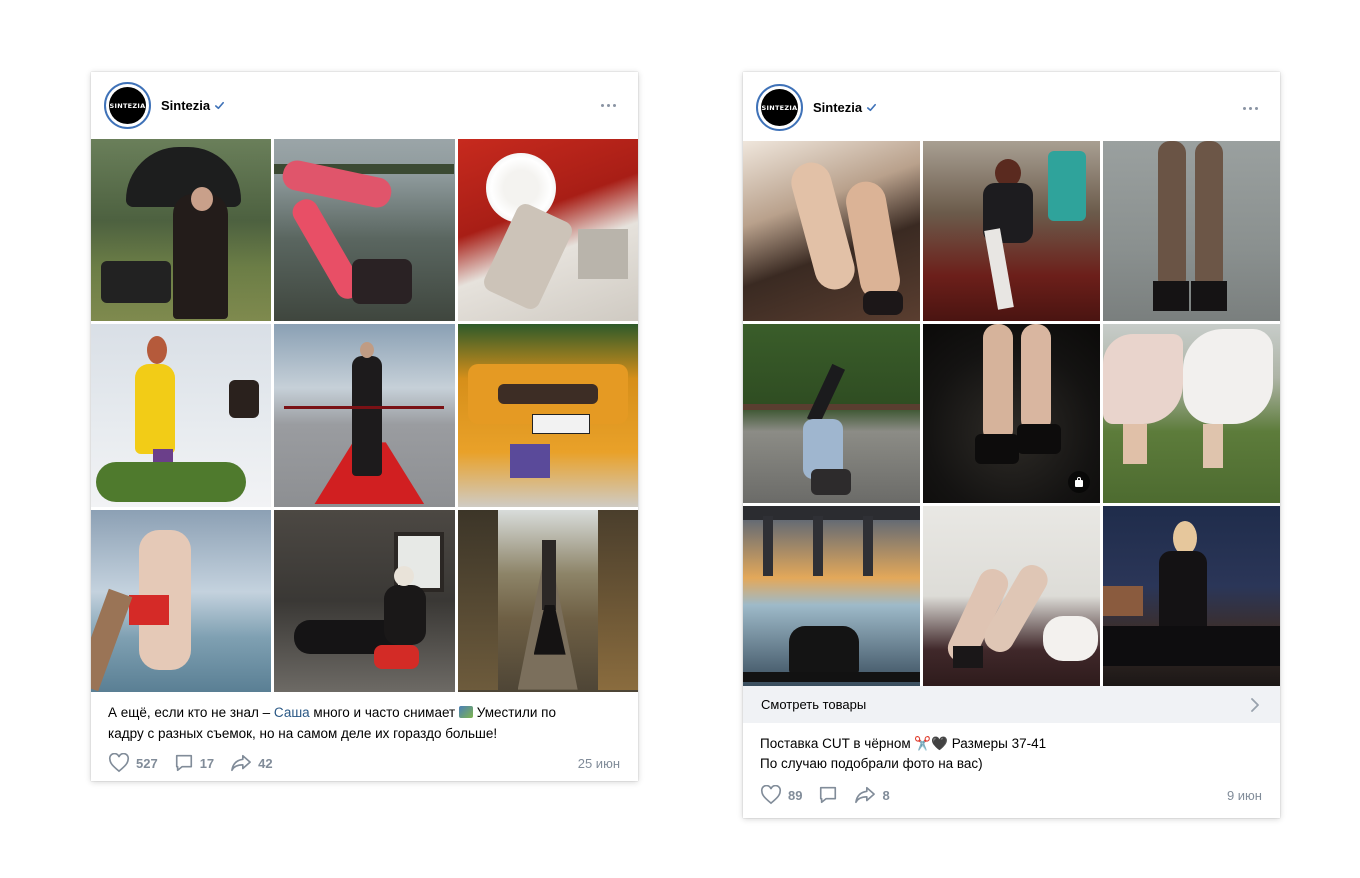 This screenshot has width=1360, height=878. What do you see at coordinates (547, 600) in the screenshot?
I see `photo-railway` at bounding box center [547, 600].